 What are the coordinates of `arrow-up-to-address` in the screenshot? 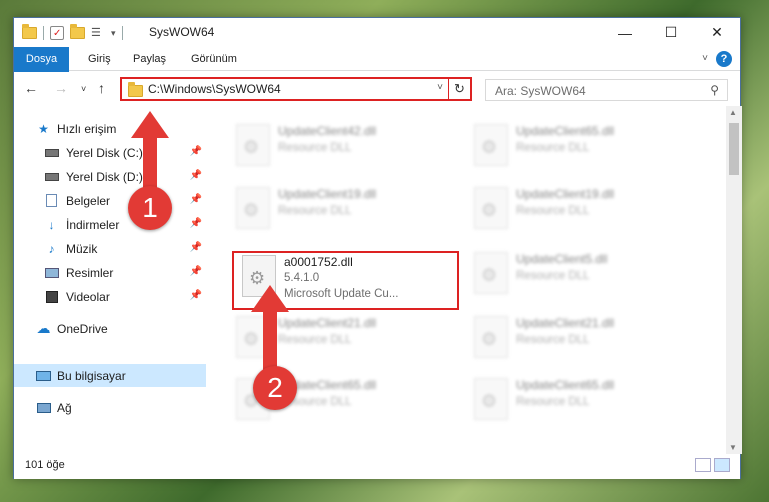 It's located at (150, 149).